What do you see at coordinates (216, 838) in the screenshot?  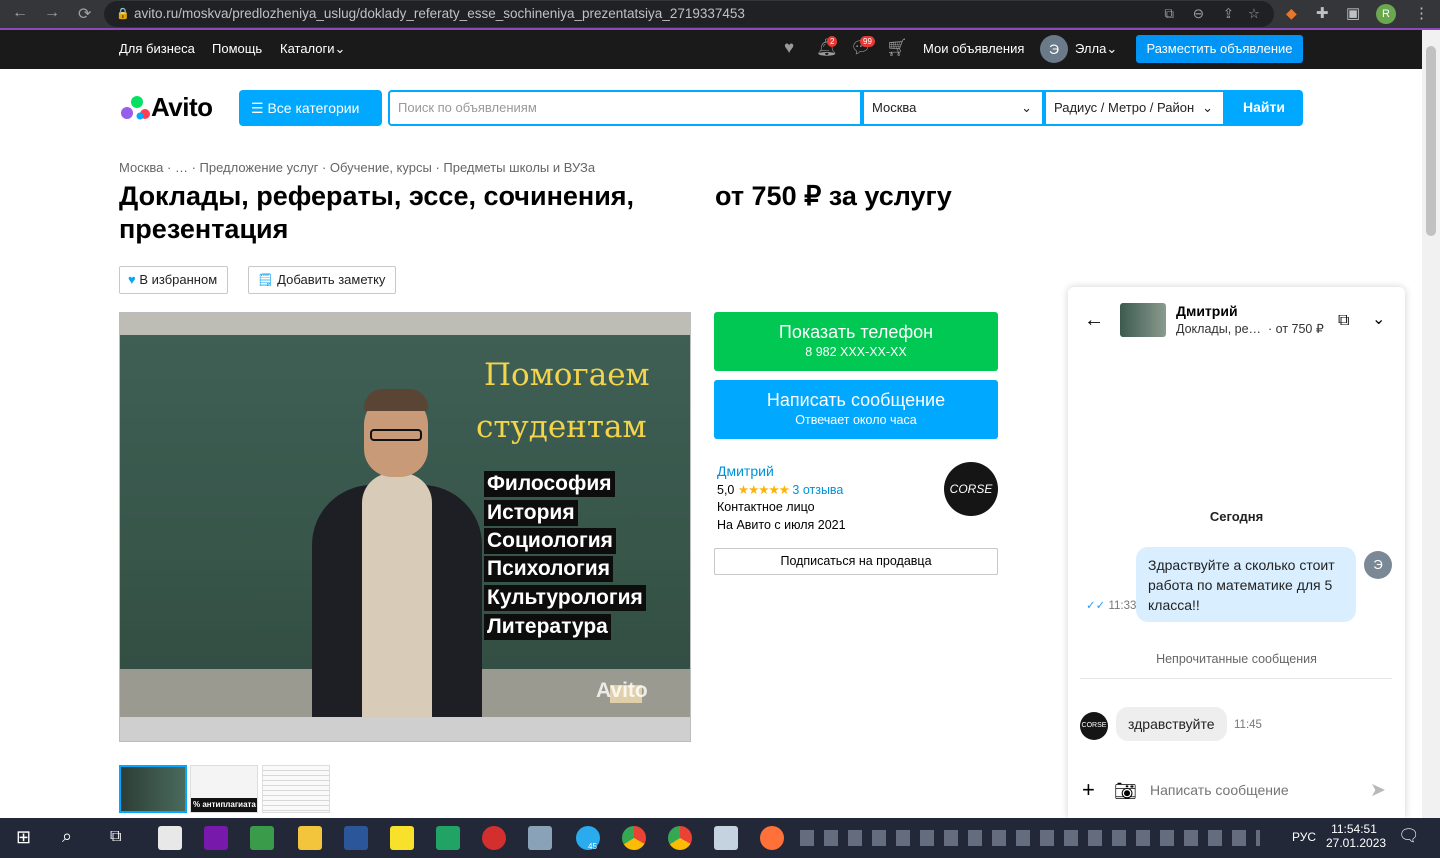 I see `onenote-icon` at bounding box center [216, 838].